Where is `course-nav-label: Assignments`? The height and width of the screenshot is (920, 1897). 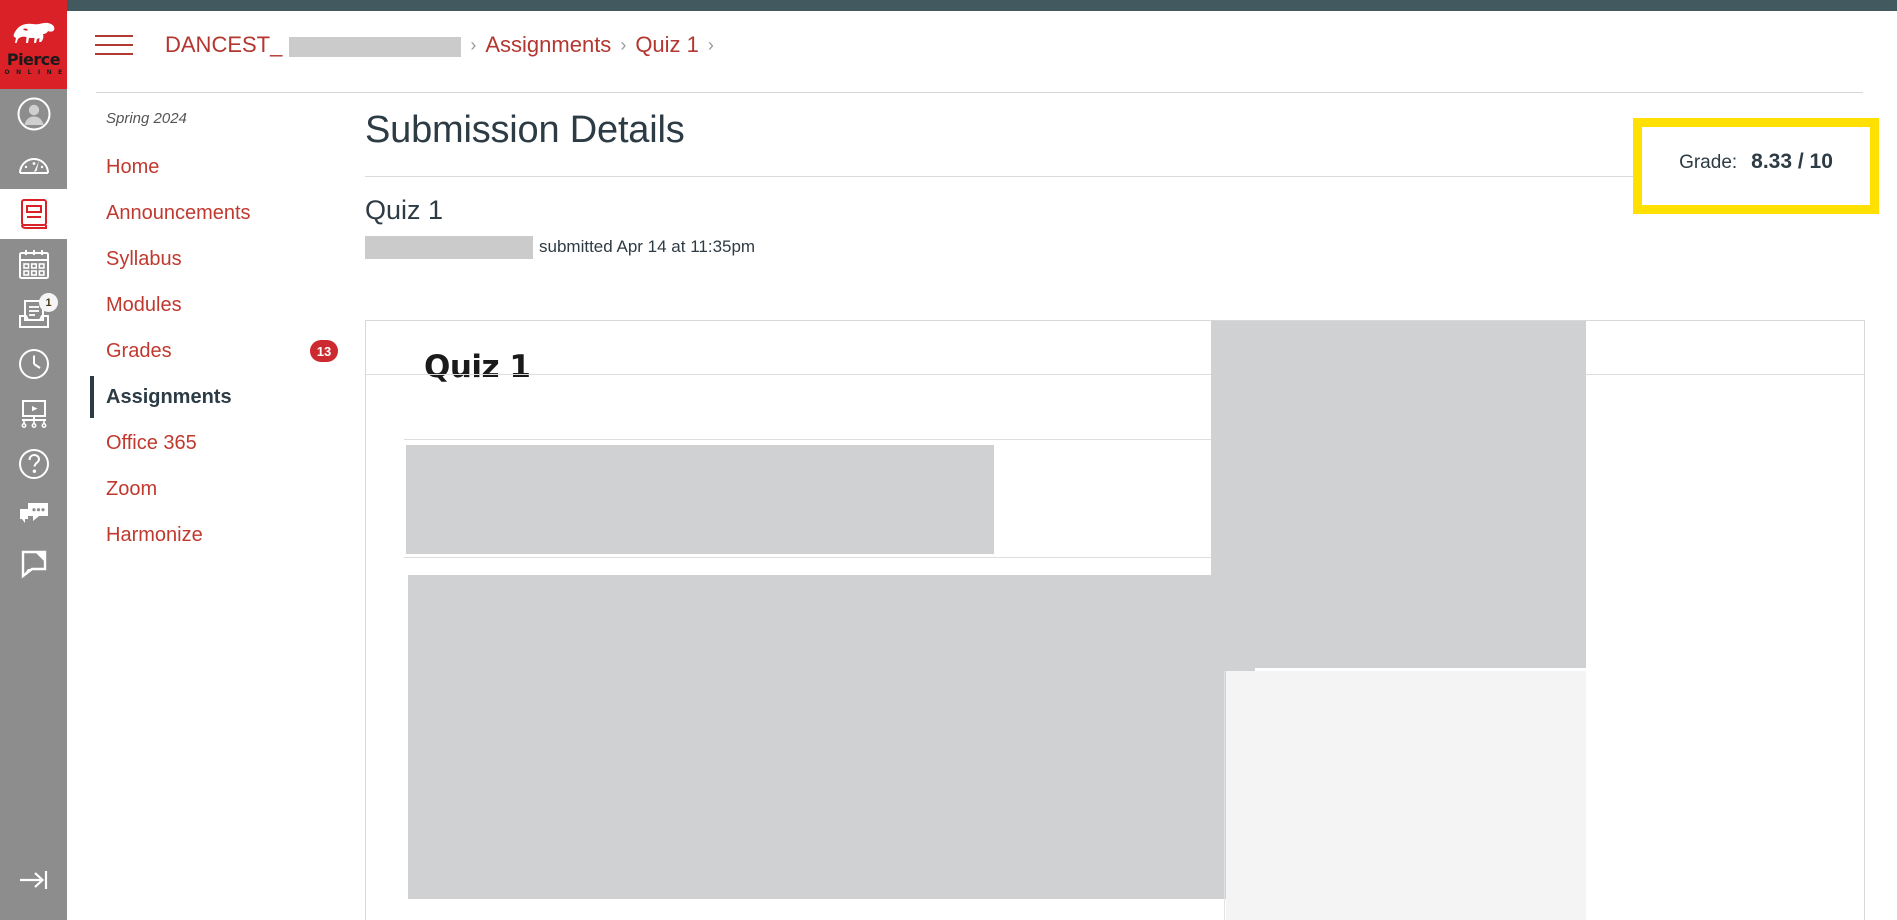
course-nav-label: Assignments is located at coordinates (169, 396).